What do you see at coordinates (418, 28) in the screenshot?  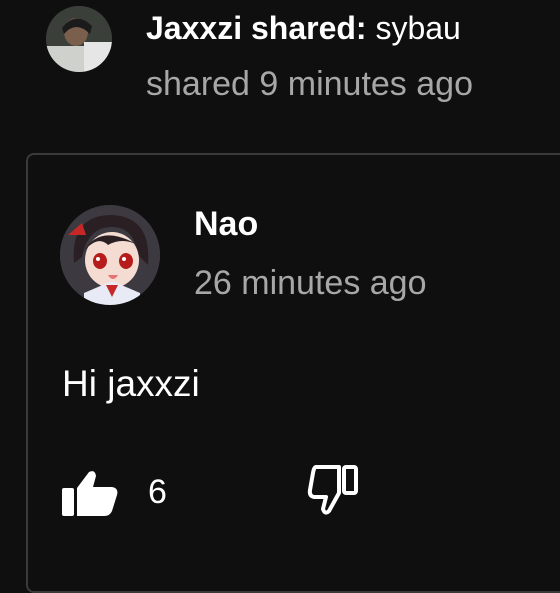 I see `shared-text: sybau` at bounding box center [418, 28].